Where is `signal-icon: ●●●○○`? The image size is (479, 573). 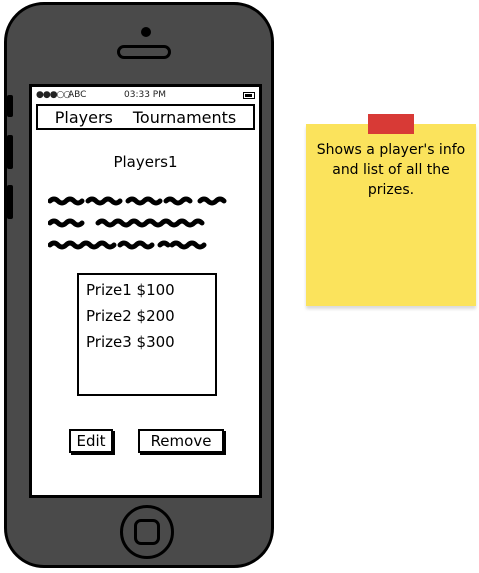 signal-icon: ●●●○○ is located at coordinates (53, 95).